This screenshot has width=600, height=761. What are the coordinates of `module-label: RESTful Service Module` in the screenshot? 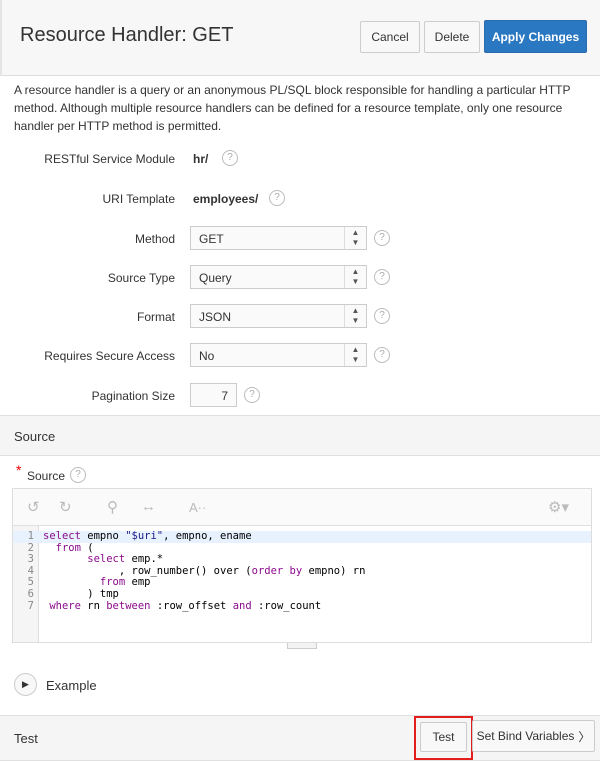 It's located at (109, 159).